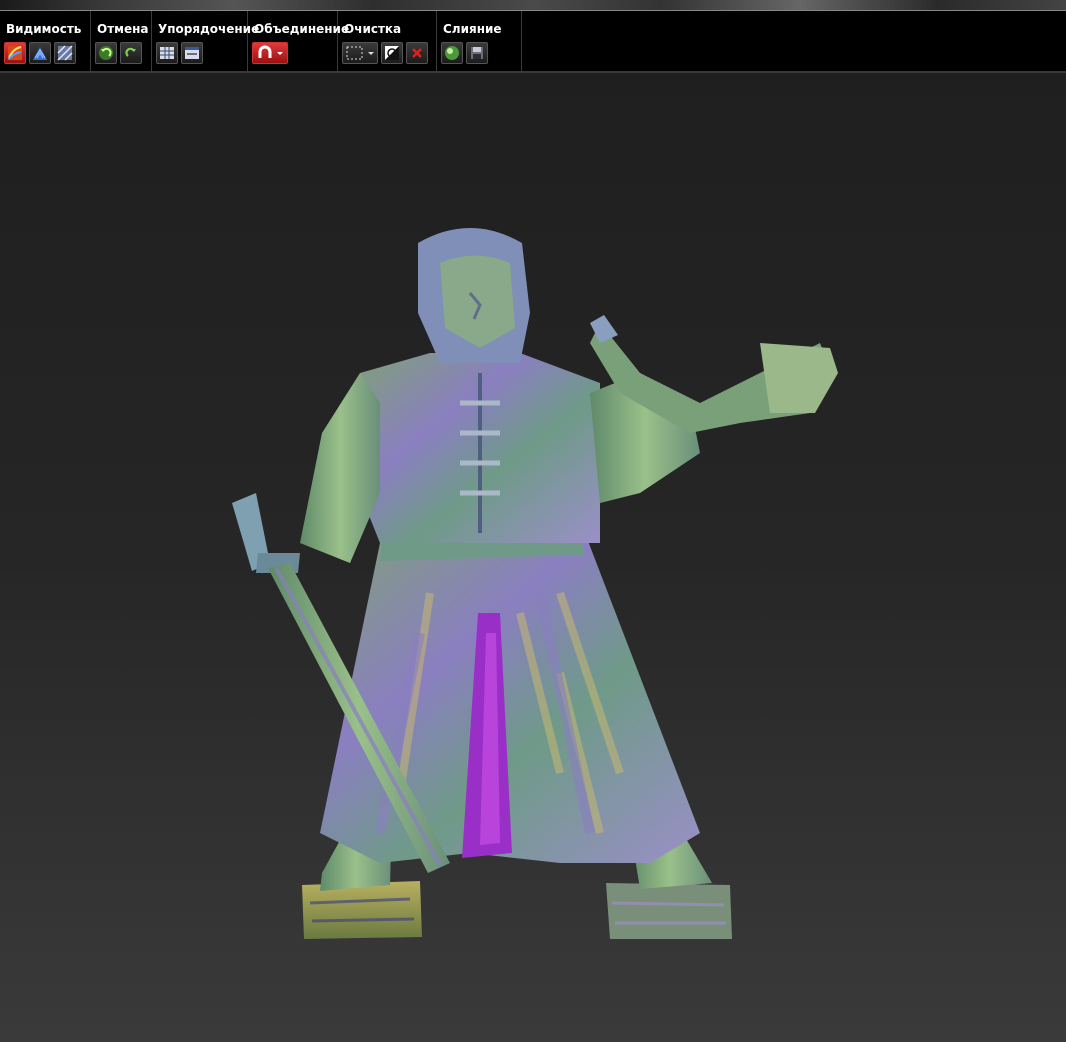 This screenshot has height=1042, width=1066. What do you see at coordinates (121, 41) in the screenshot?
I see `group-undo: Отмена` at bounding box center [121, 41].